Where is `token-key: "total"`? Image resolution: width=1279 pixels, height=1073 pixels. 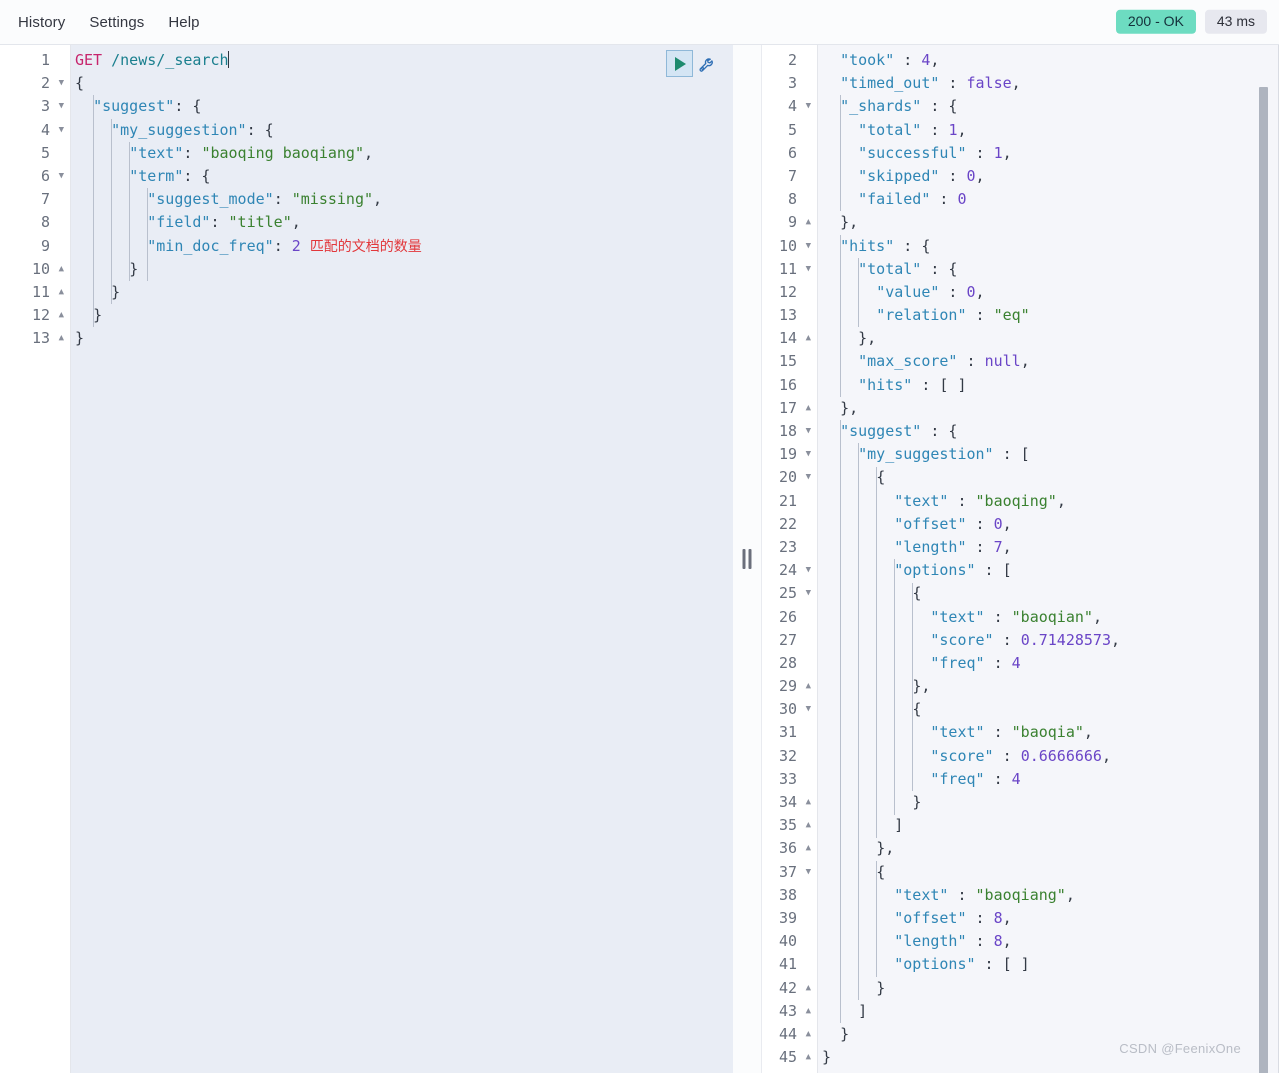
token-key: "total" is located at coordinates (890, 129).